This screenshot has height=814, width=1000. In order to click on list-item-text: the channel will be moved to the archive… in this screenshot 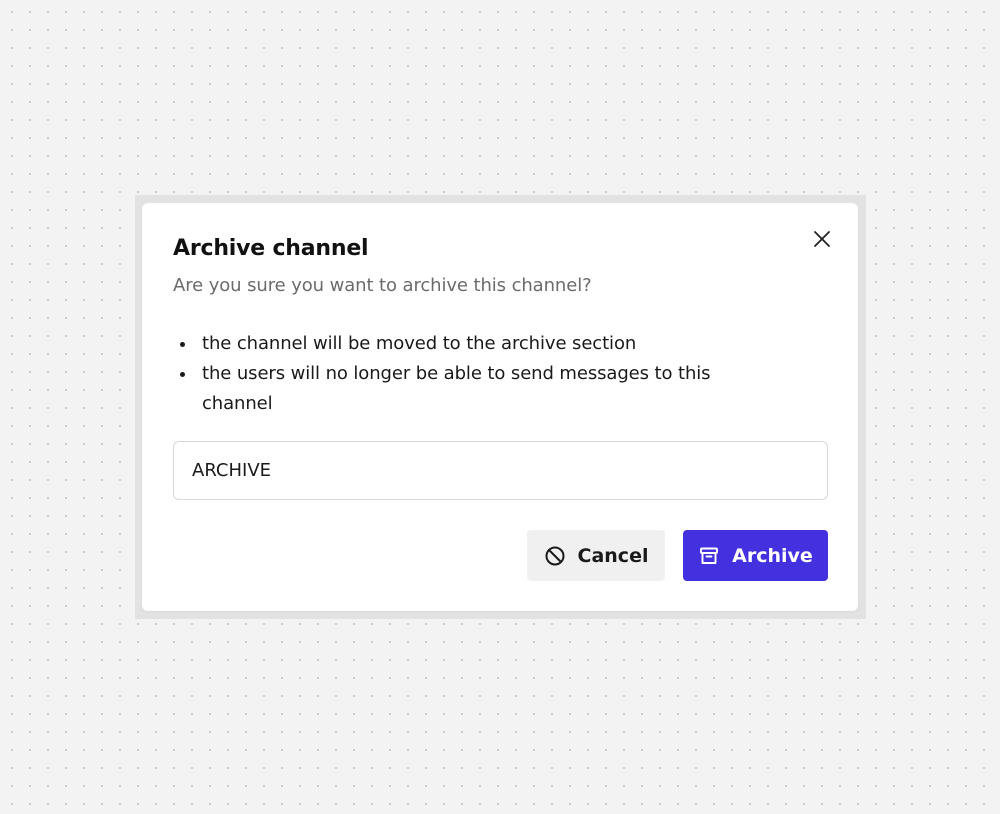, I will do `click(419, 343)`.